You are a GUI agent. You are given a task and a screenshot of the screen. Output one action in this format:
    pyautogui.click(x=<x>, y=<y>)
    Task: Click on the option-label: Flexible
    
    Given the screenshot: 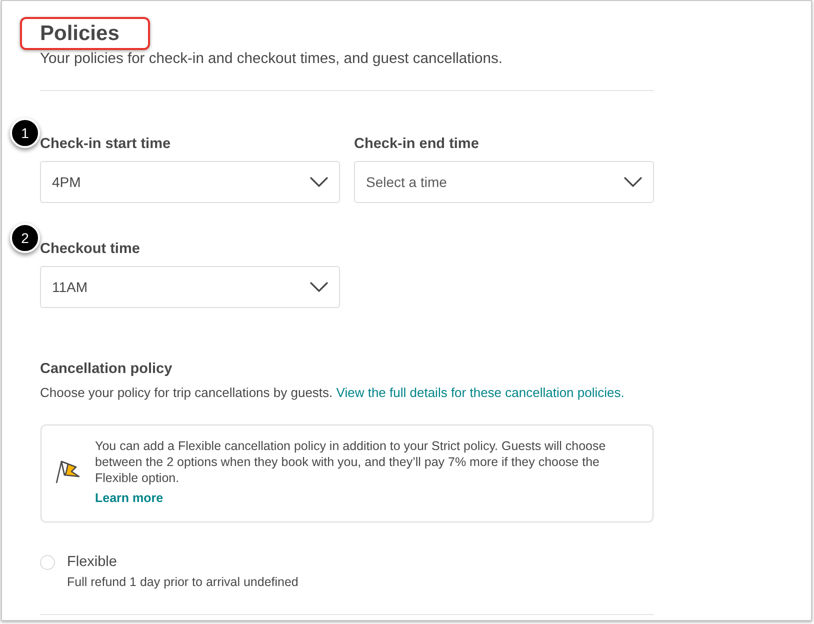 What is the action you would take?
    pyautogui.click(x=92, y=562)
    